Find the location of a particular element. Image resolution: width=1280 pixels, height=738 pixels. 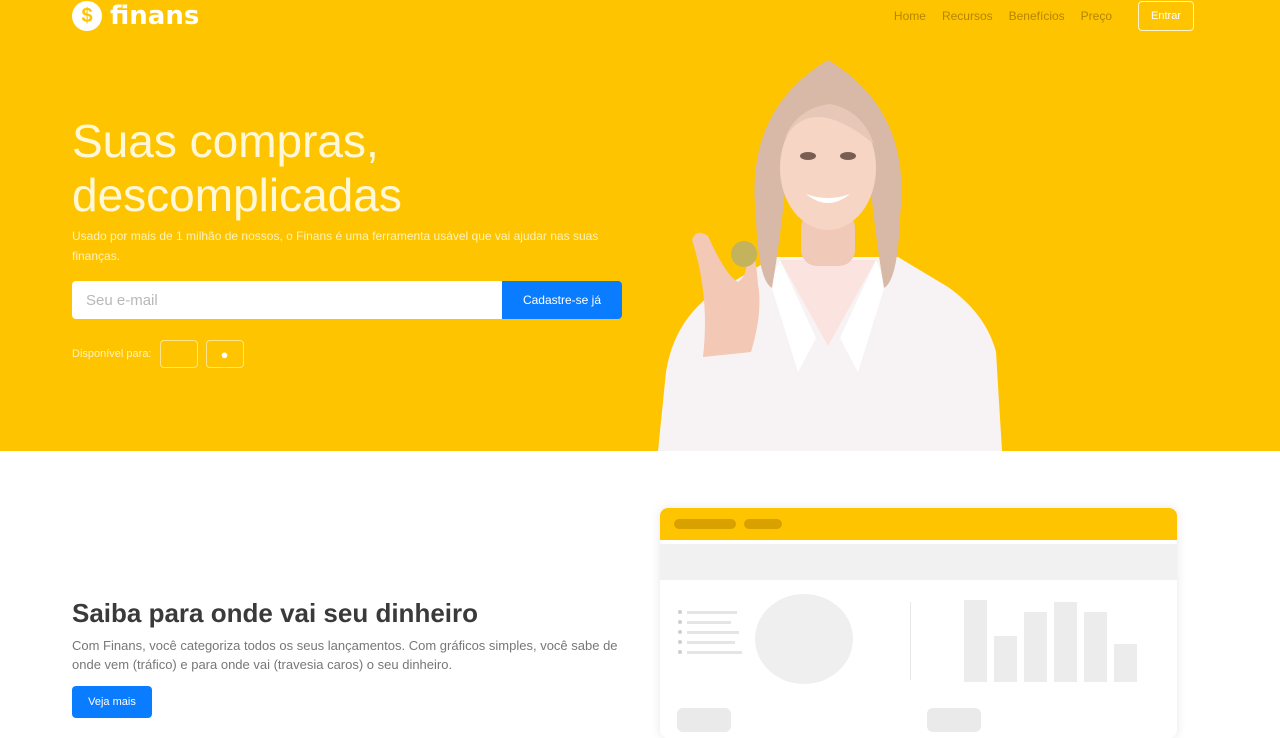

brand-logo: $ finans is located at coordinates (135, 16).